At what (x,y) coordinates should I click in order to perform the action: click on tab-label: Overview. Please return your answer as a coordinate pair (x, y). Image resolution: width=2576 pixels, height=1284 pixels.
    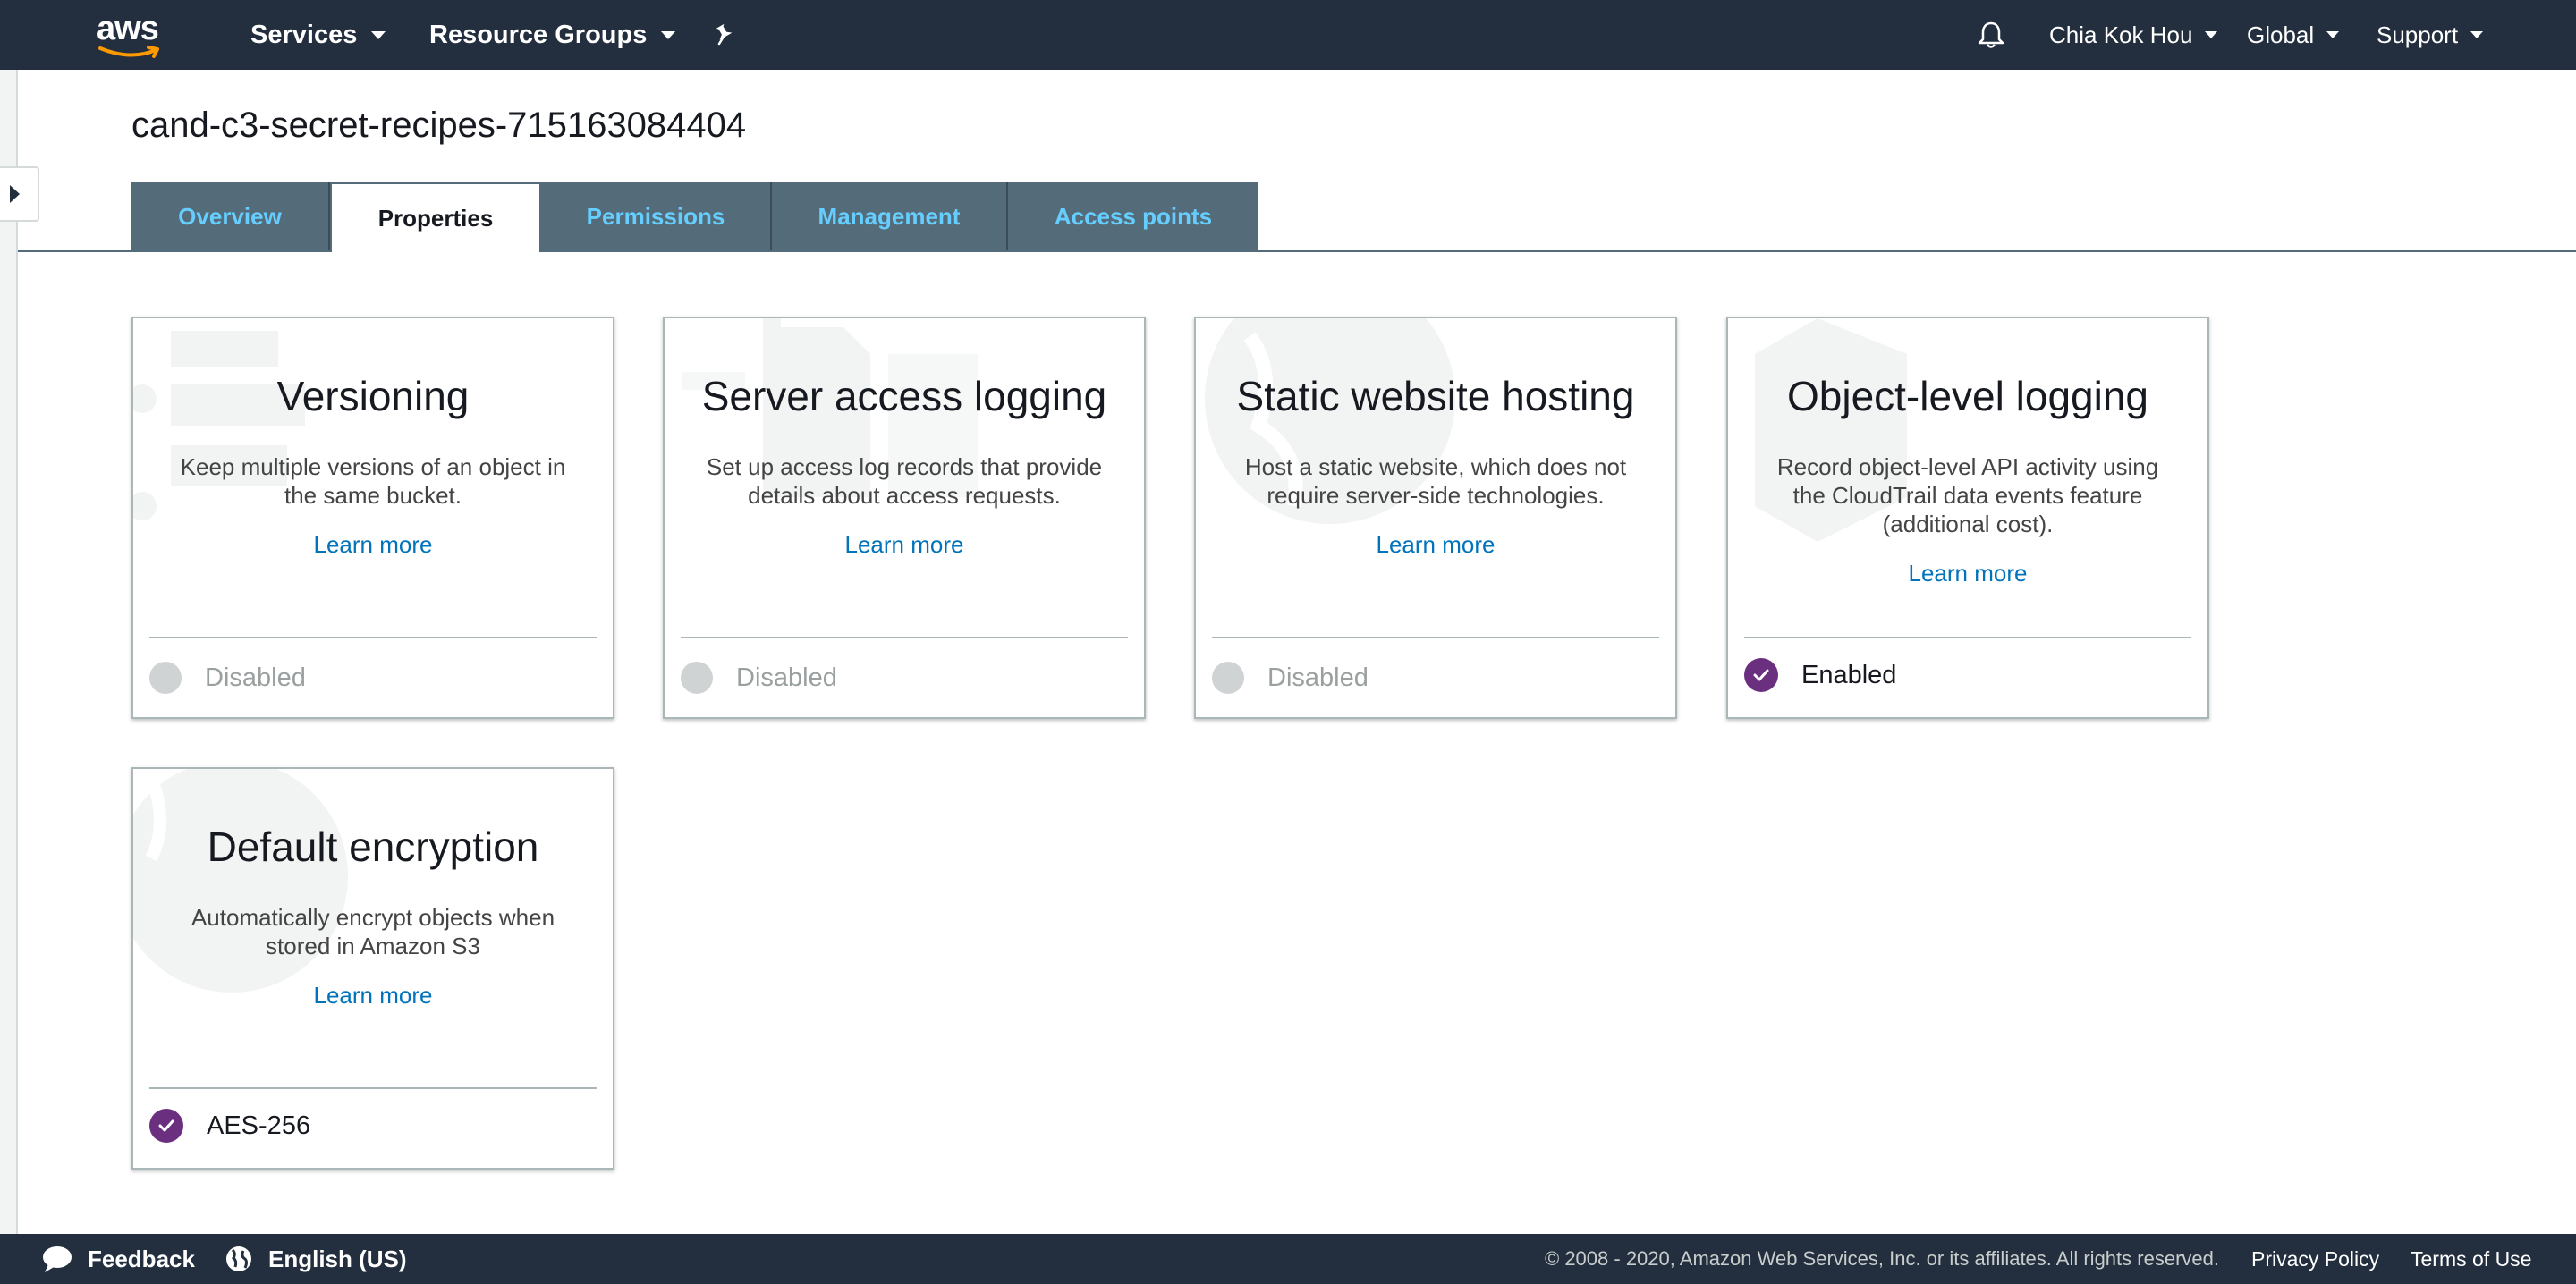
    Looking at the image, I should click on (230, 216).